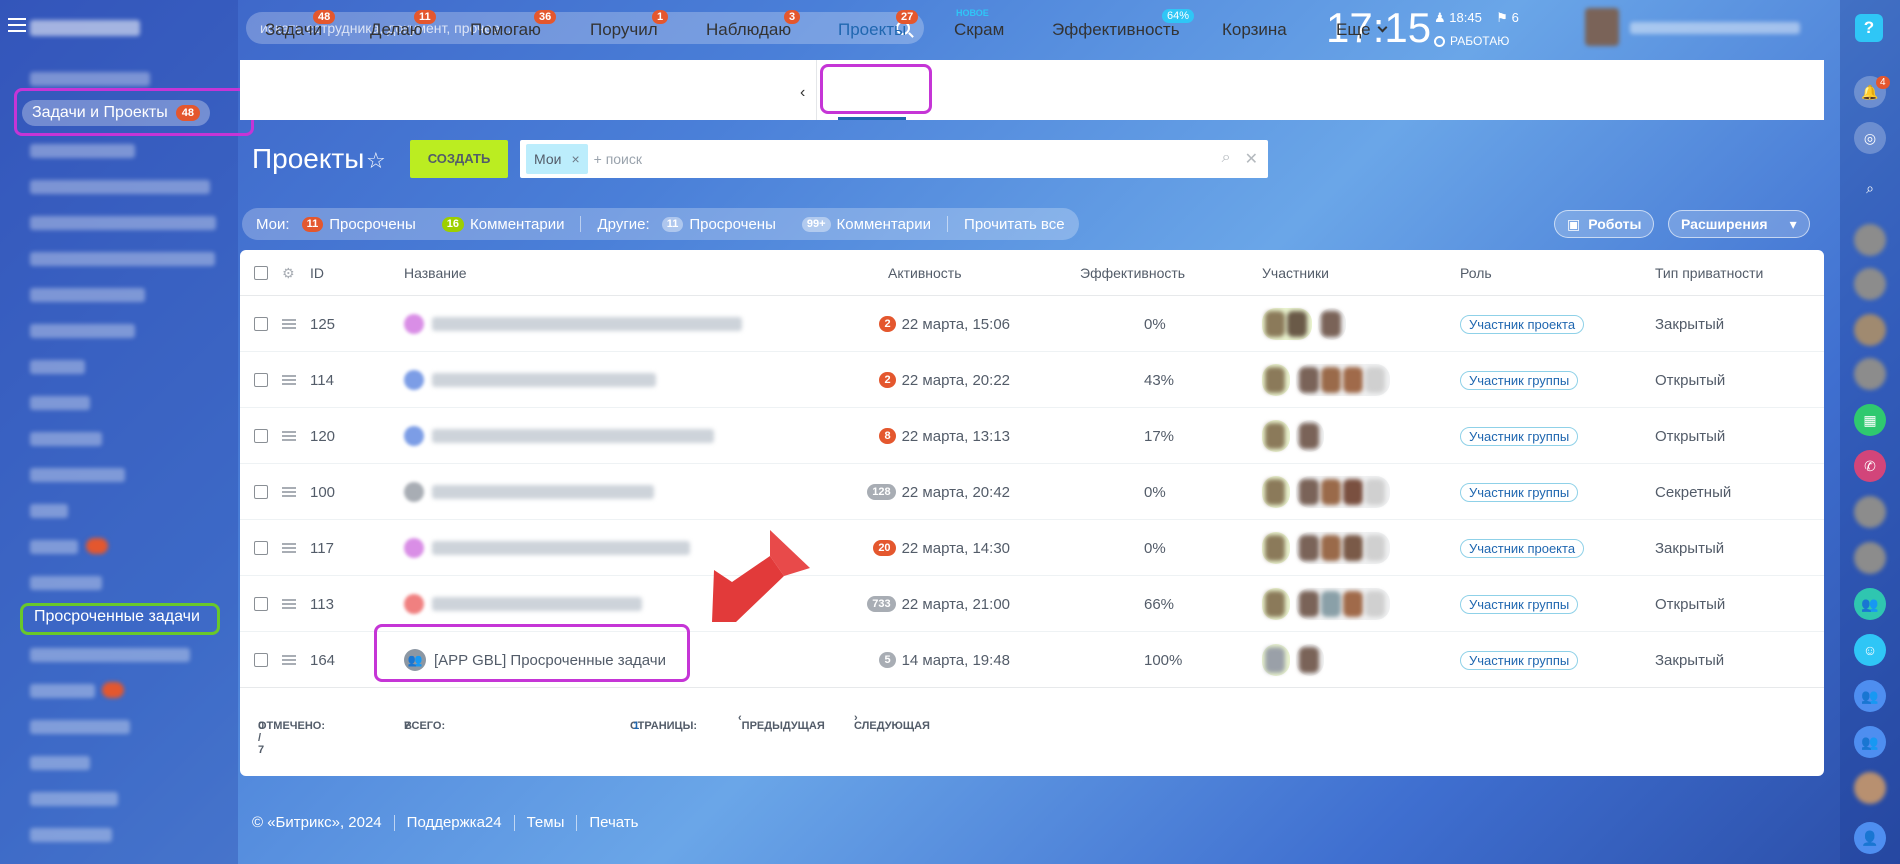  Describe the element at coordinates (1870, 138) in the screenshot. I see `chat-icon: ◎` at that location.